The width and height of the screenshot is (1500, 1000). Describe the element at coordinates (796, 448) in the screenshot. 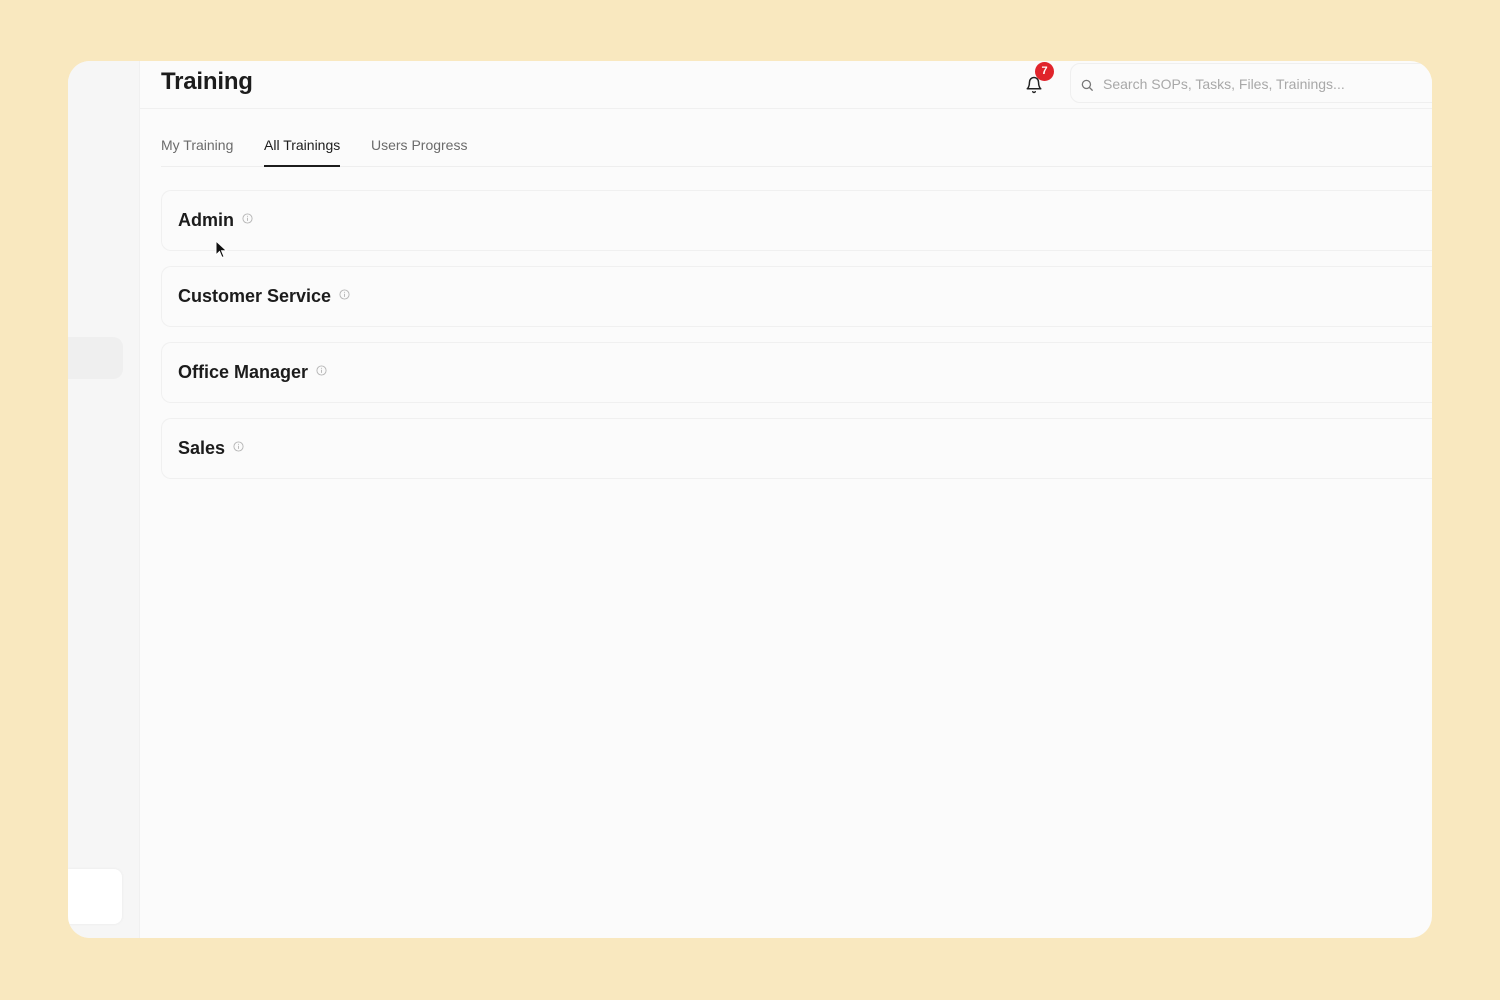

I see `group-card-sales: Sales` at that location.